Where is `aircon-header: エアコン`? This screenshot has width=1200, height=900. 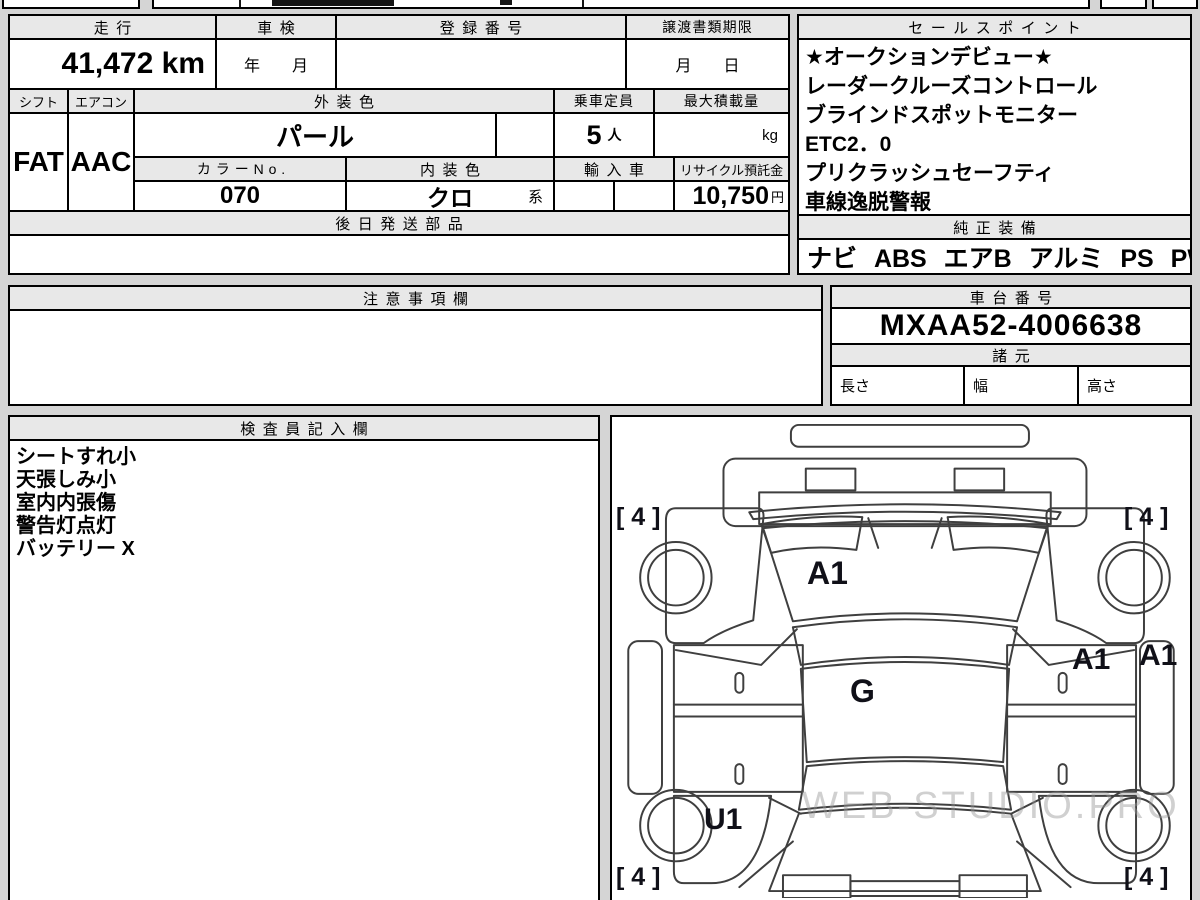
aircon-header: エアコン is located at coordinates (102, 102).